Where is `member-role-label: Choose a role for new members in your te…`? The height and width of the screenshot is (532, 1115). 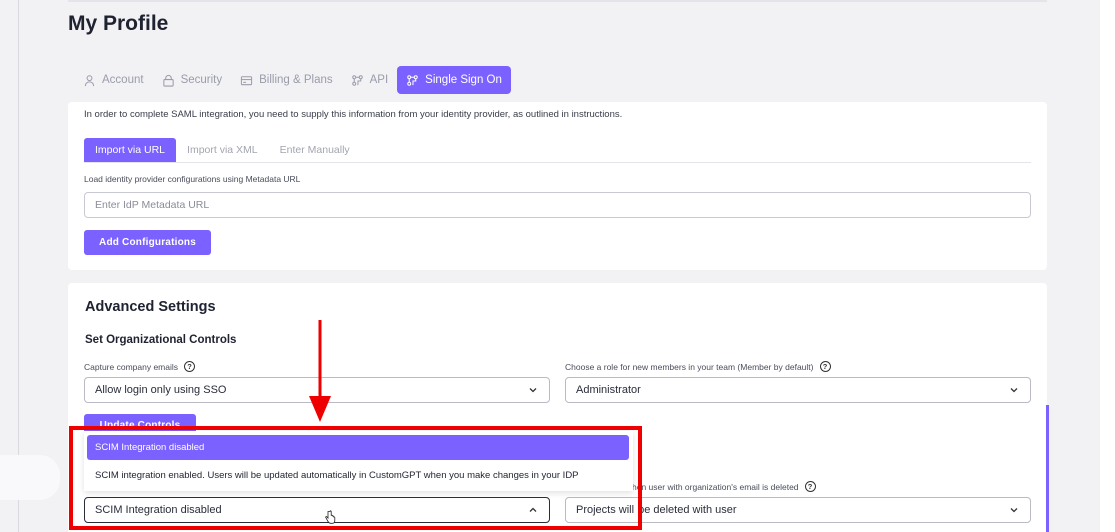
member-role-label: Choose a role for new members in your te… is located at coordinates (698, 366).